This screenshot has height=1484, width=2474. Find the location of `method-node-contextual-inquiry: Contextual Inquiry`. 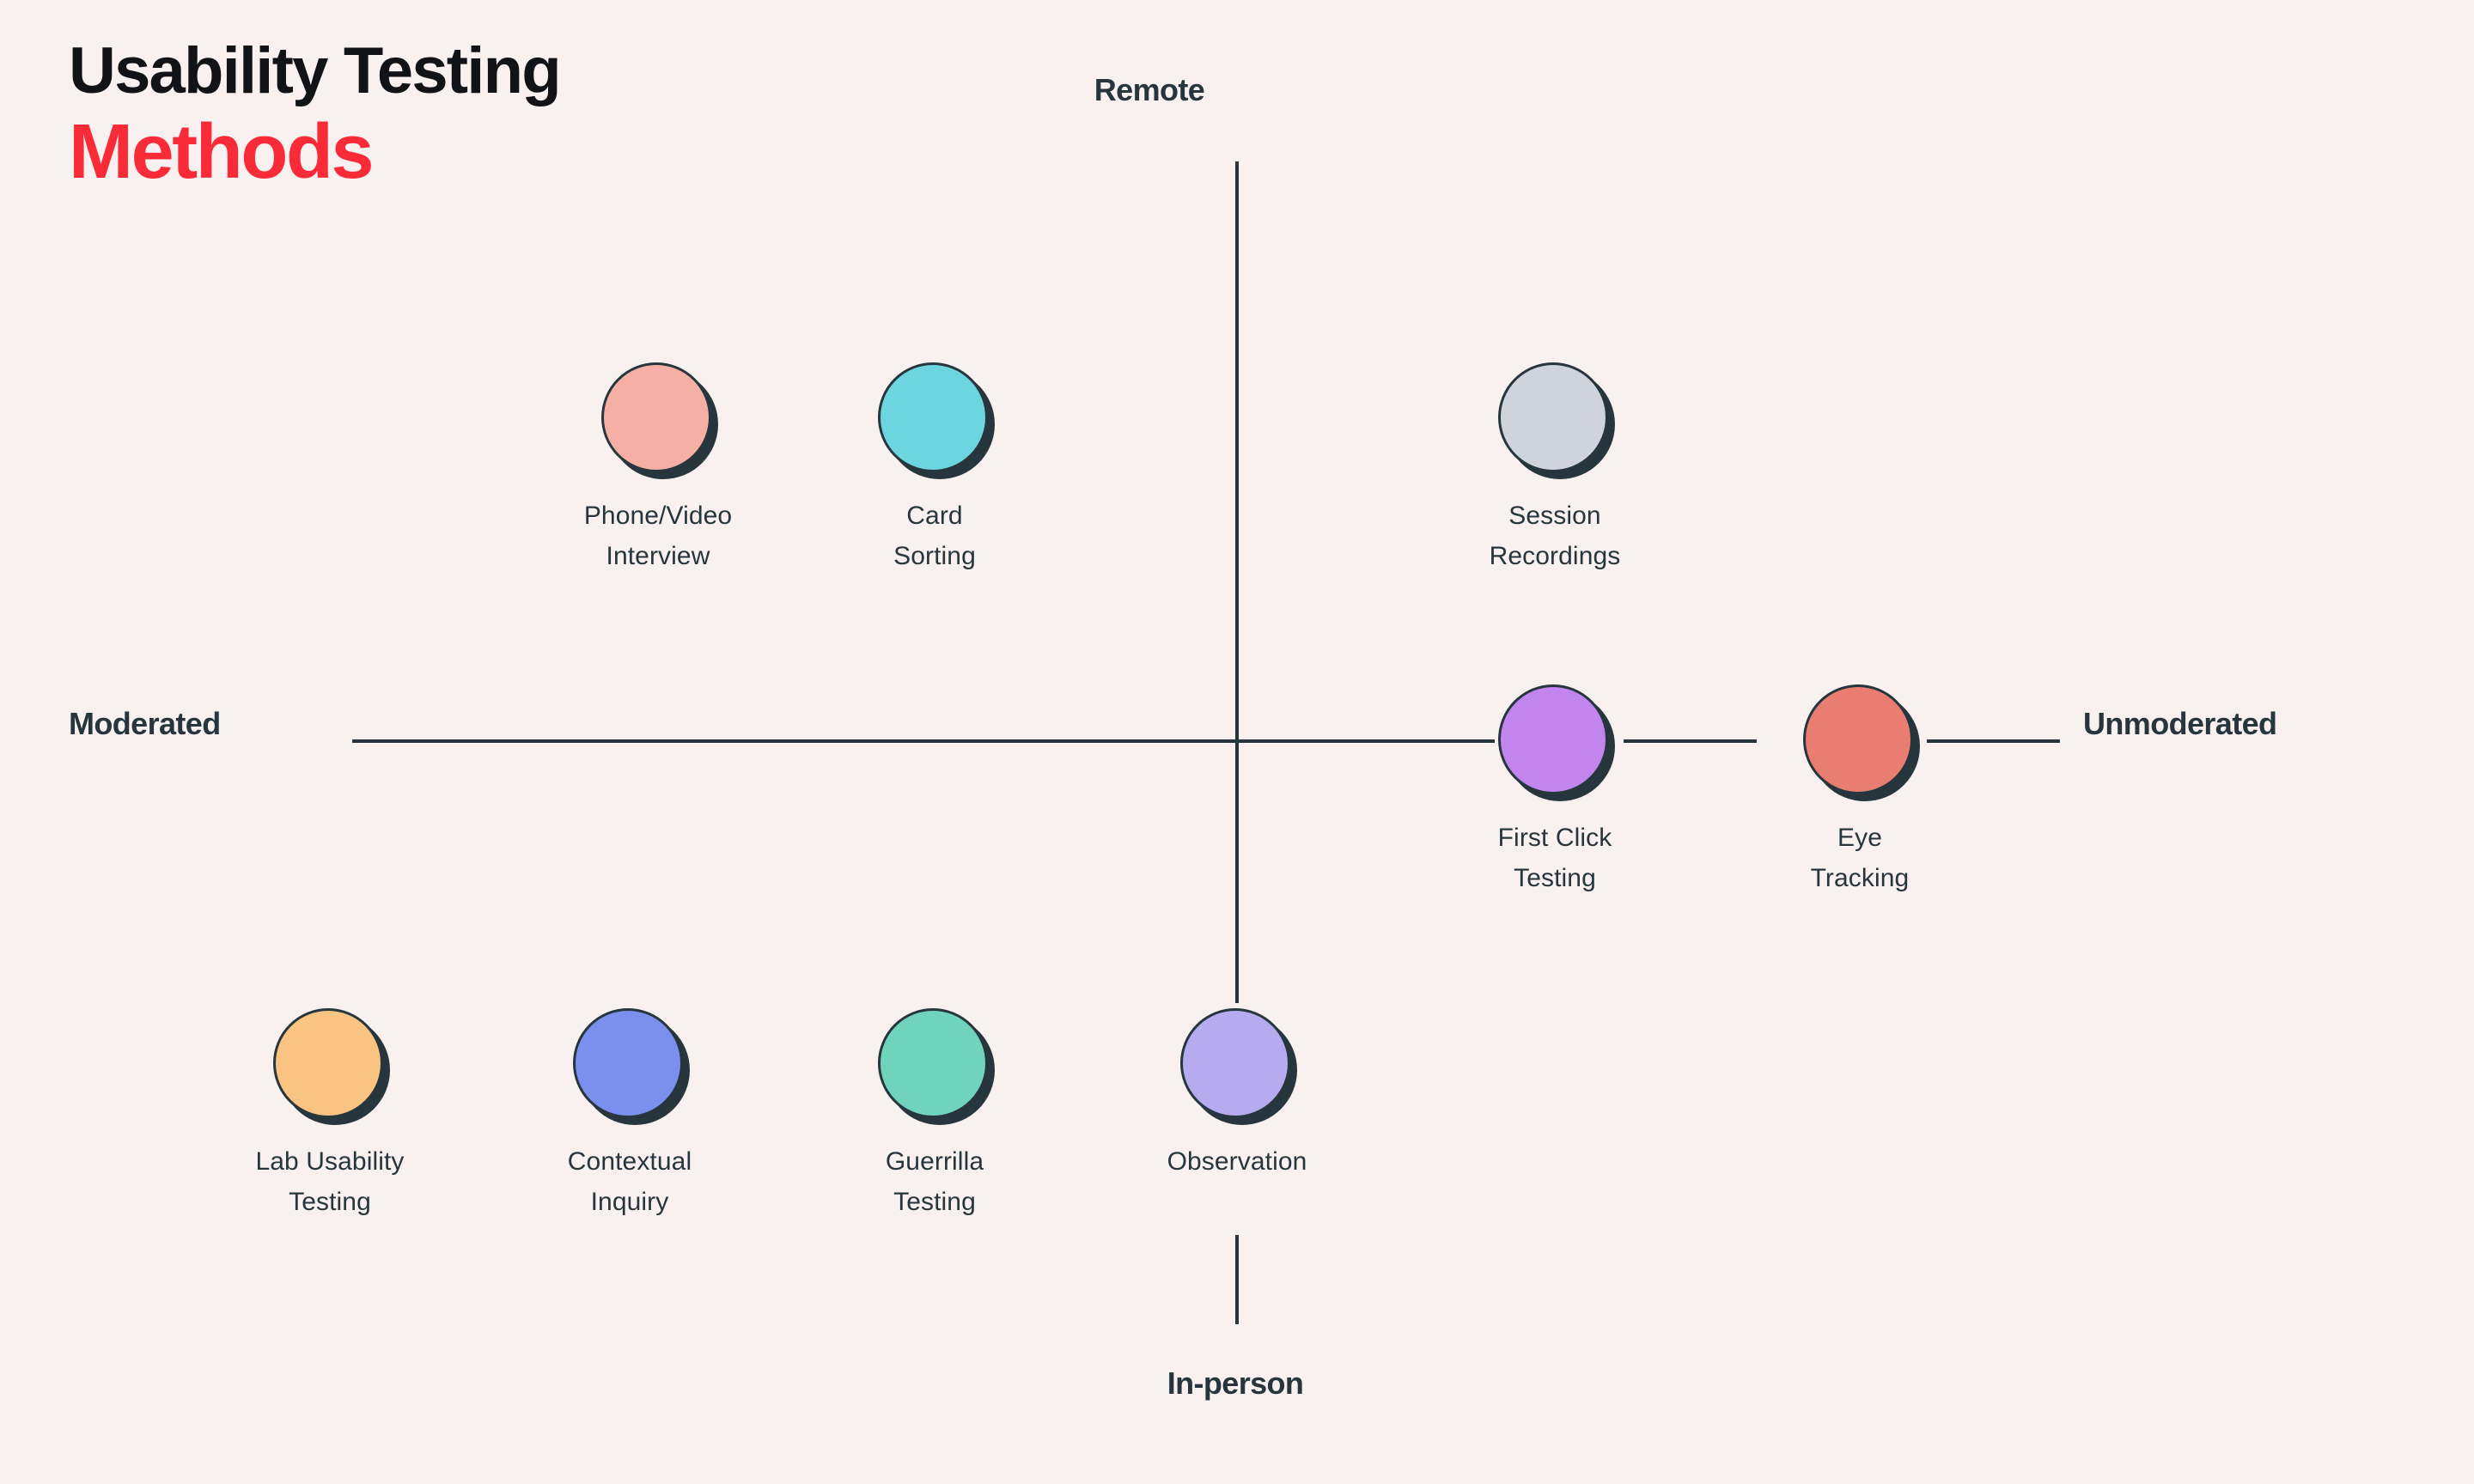

method-node-contextual-inquiry: Contextual Inquiry is located at coordinates (630, 1113).